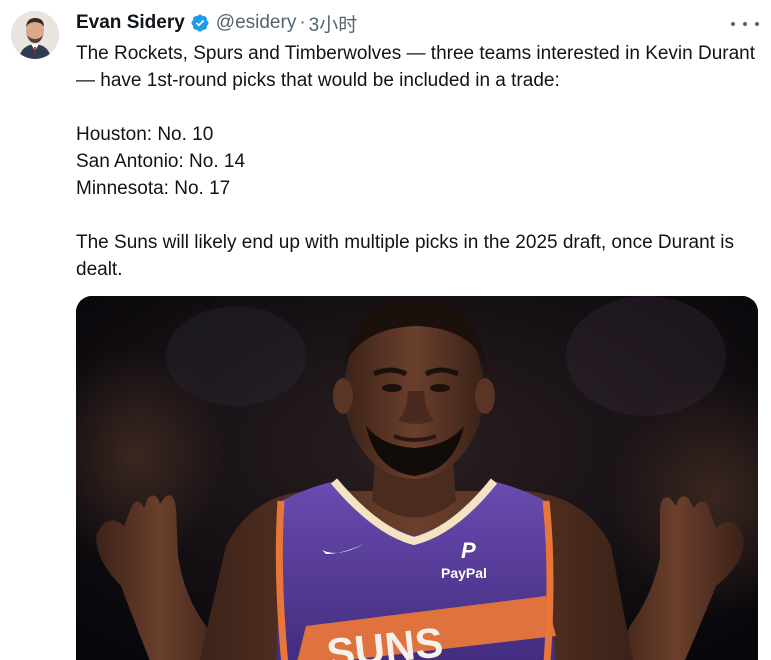  What do you see at coordinates (468, 550) in the screenshot?
I see `svg-text: P` at bounding box center [468, 550].